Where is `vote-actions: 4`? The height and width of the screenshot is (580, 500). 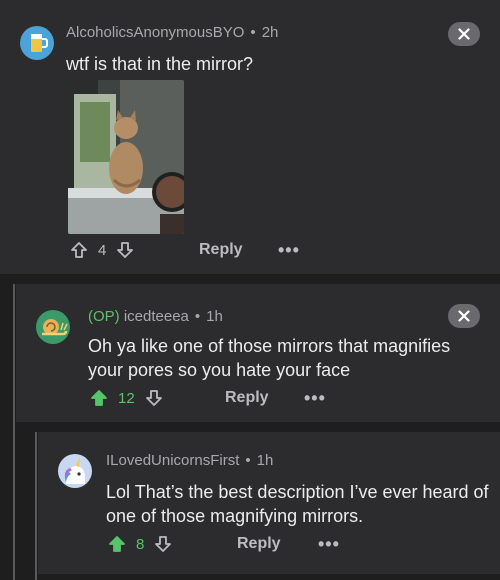 vote-actions: 4 is located at coordinates (102, 250).